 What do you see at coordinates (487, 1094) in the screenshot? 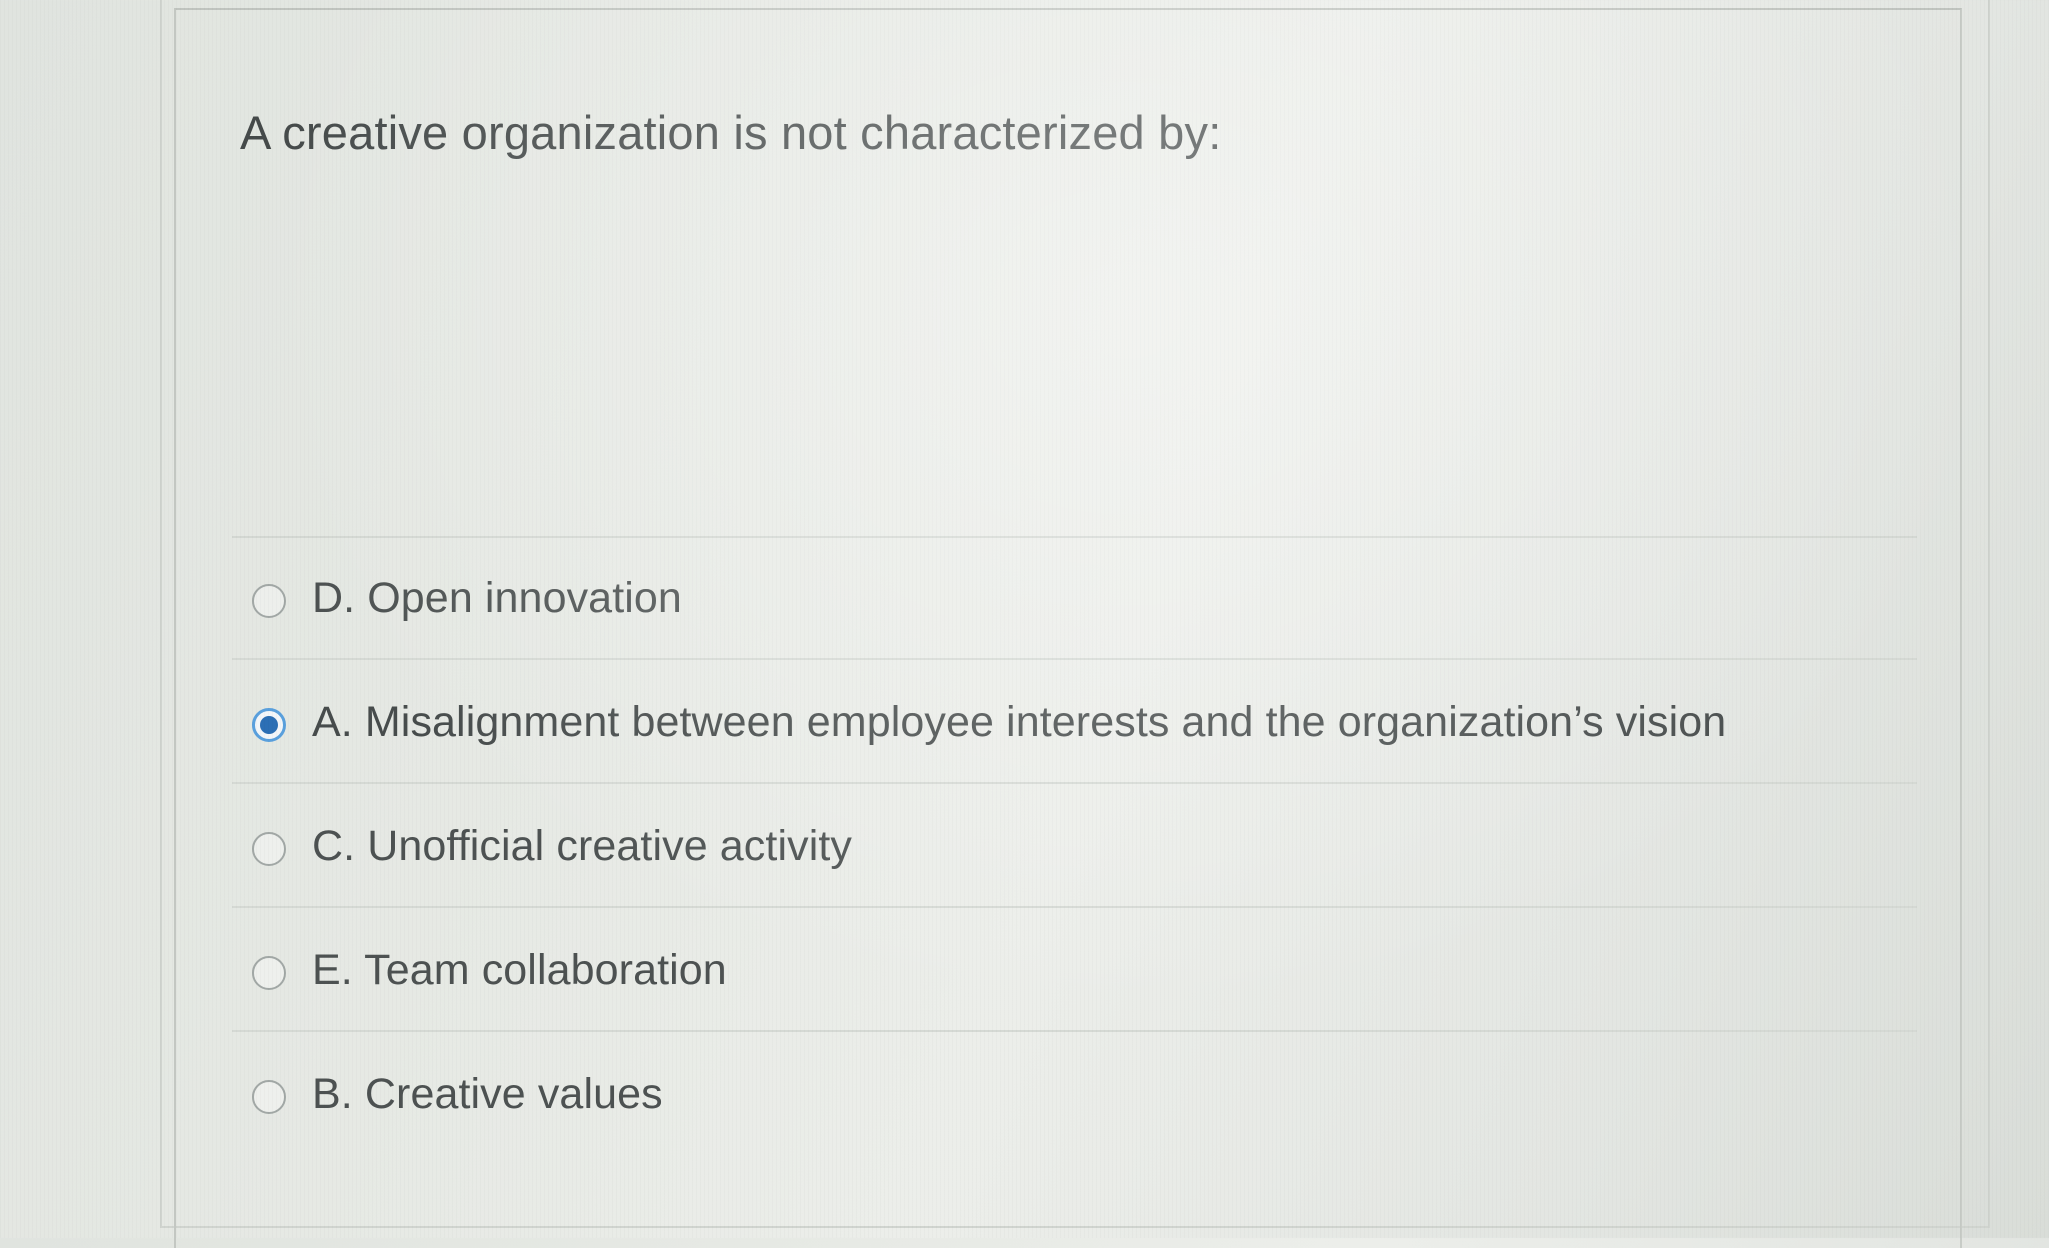
I see `option-b-label: B. Creative values` at bounding box center [487, 1094].